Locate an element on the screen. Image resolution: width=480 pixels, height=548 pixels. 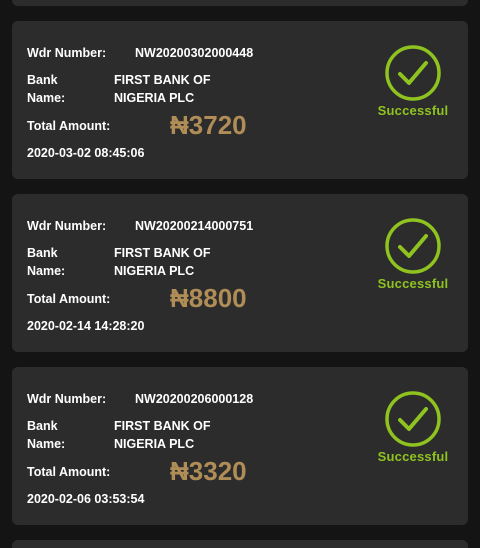
withdrawal-date: 2020-02-06 03:53:54 is located at coordinates (86, 499).